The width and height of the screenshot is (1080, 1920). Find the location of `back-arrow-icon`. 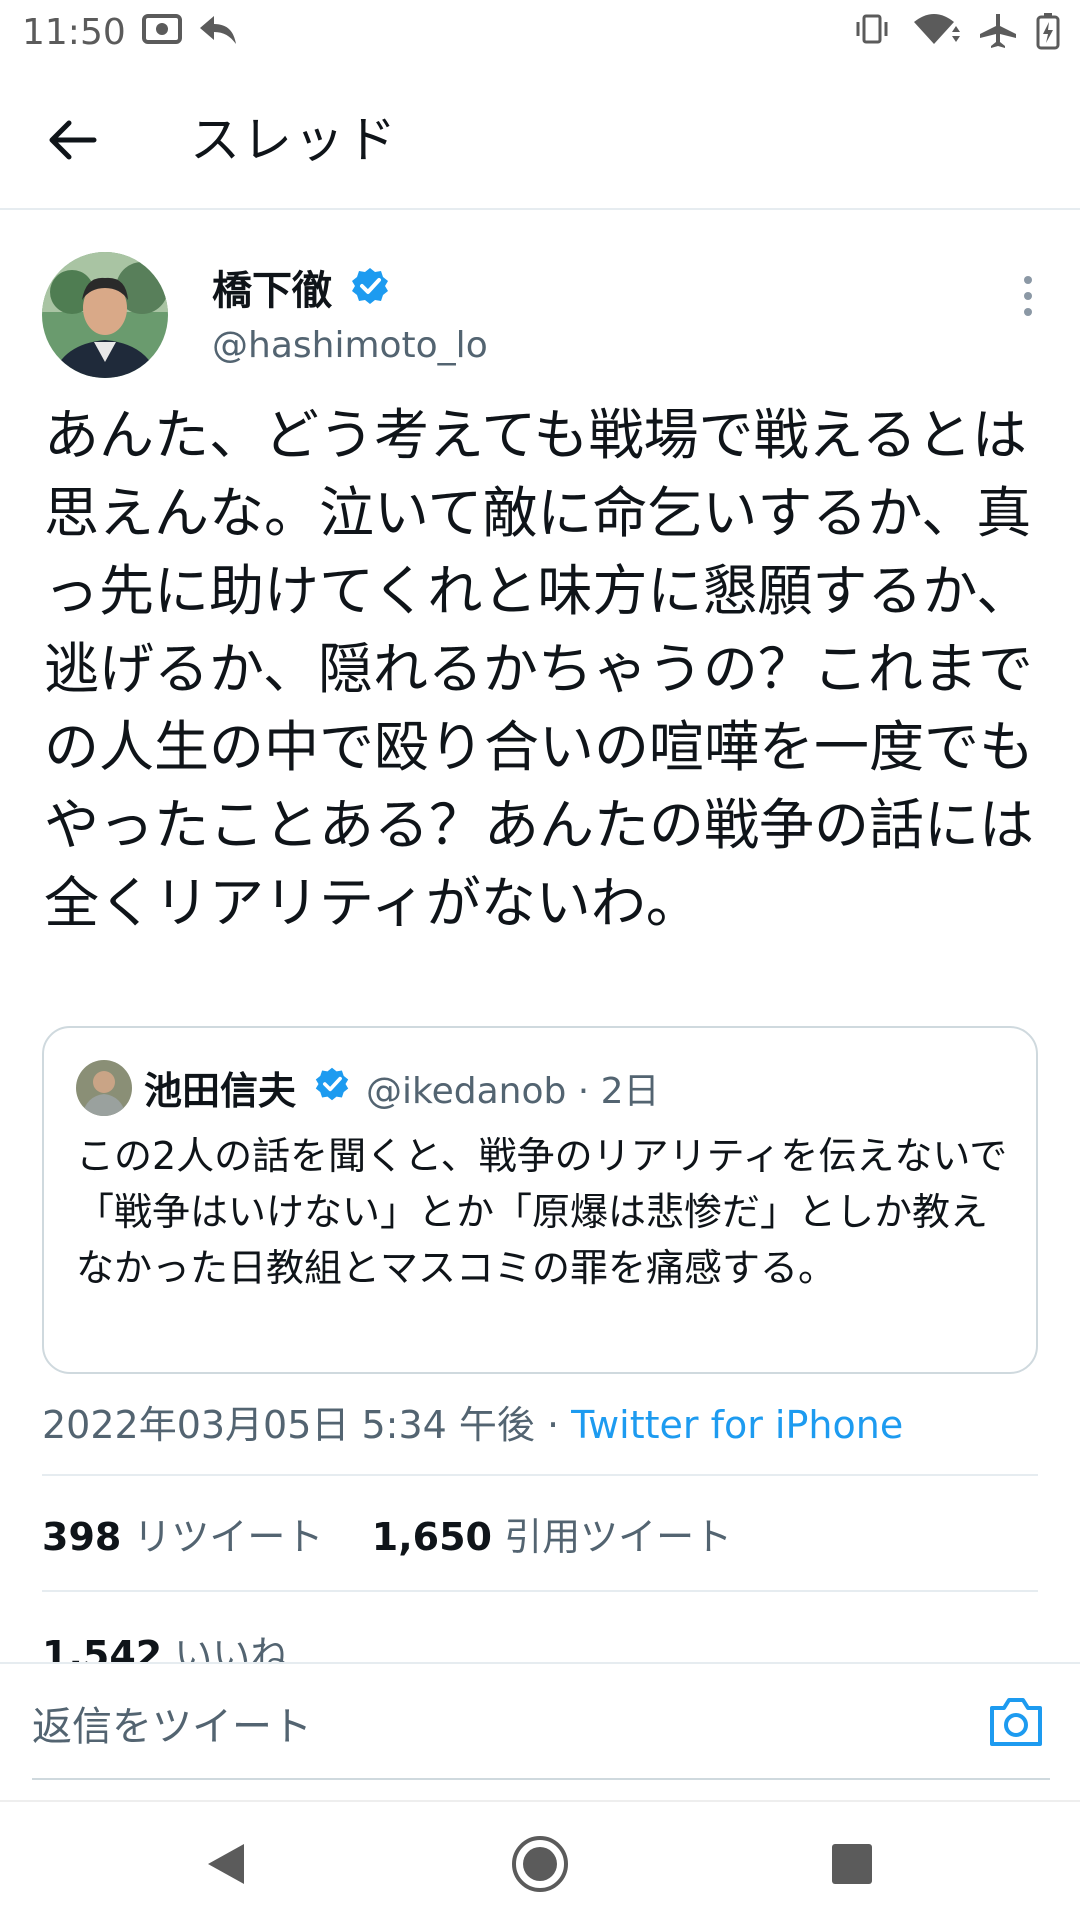

back-arrow-icon is located at coordinates (73, 140).